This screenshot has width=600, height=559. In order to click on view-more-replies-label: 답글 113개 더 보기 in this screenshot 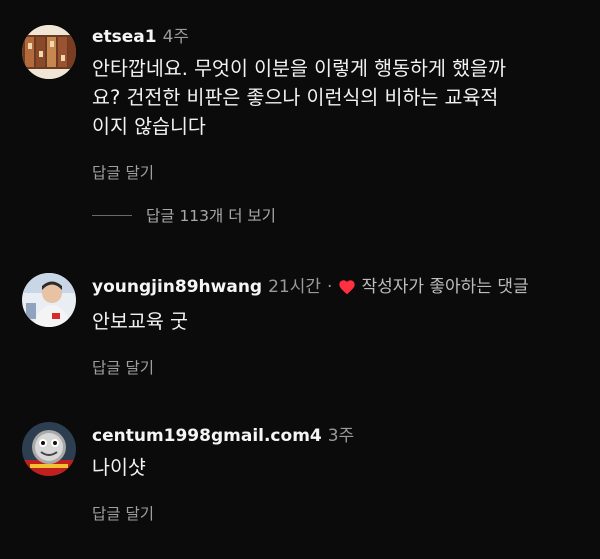, I will do `click(211, 216)`.